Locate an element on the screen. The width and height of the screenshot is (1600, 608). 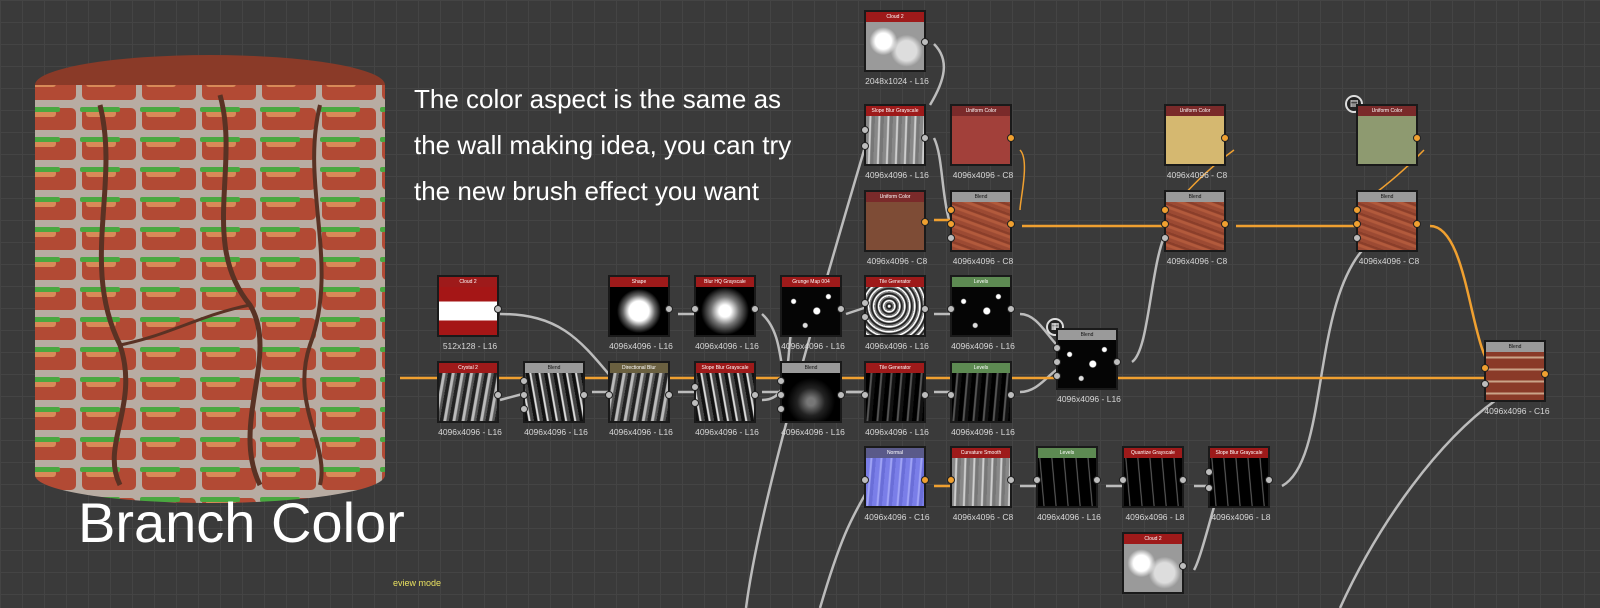
node-slope-blur-grayscale-1: Slope Blur Grayscale 4096x4096 - L16 is located at coordinates (895, 142).